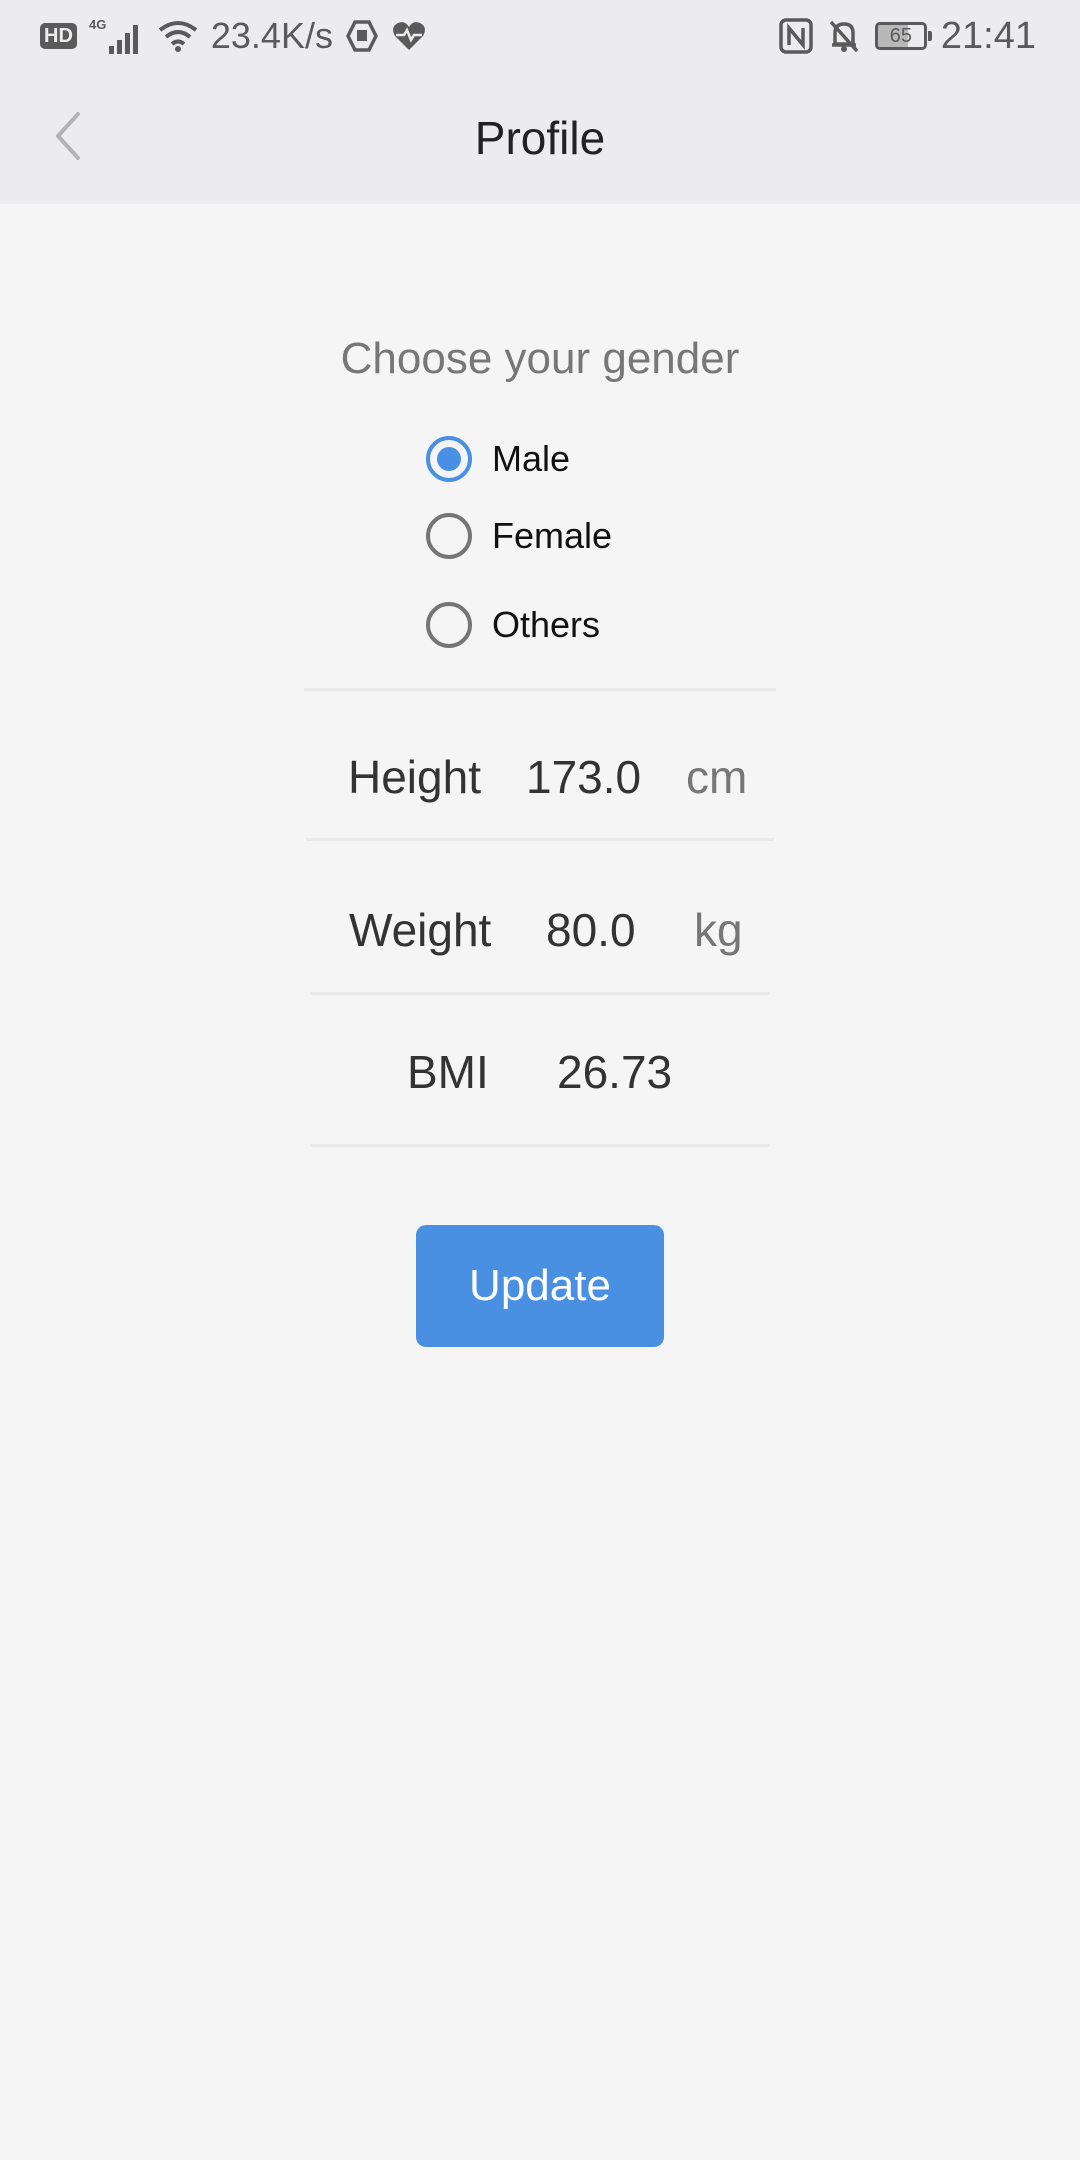  I want to click on app-bar: Profile, so click(540, 138).